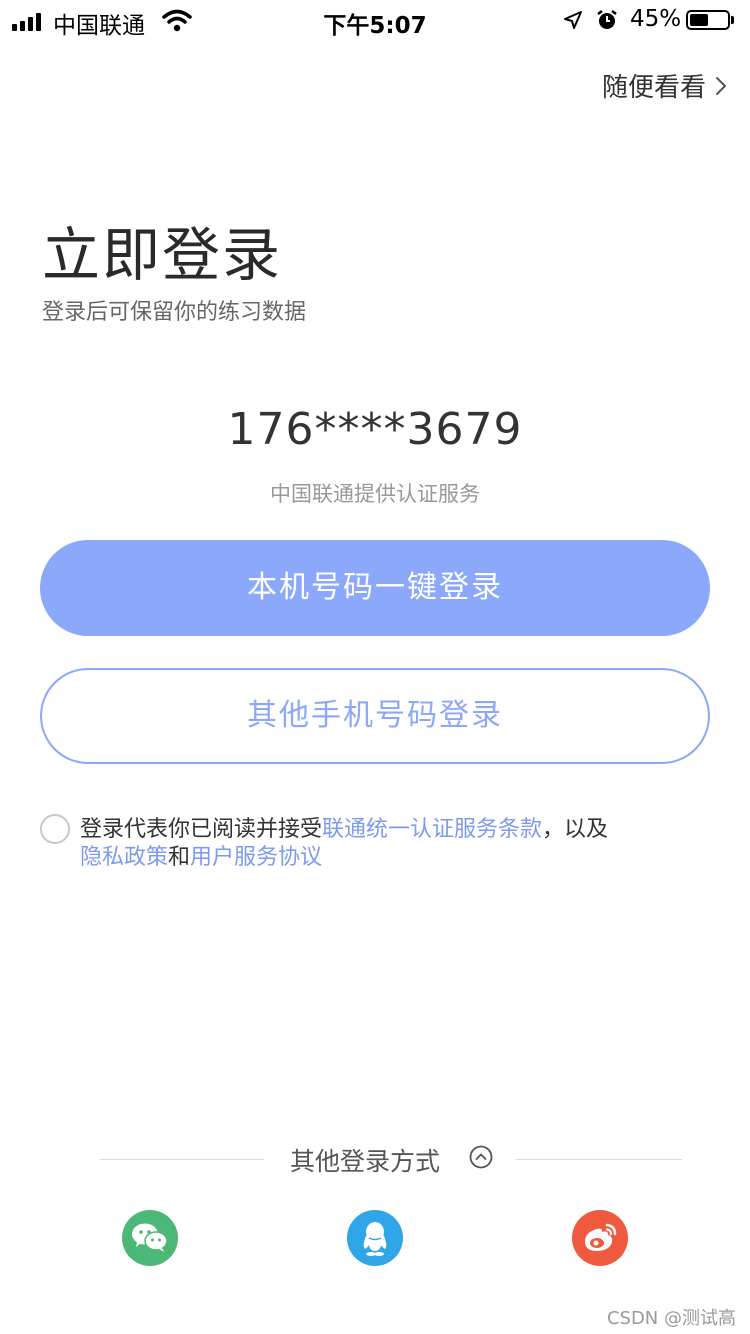 The image size is (750, 1334). I want to click on privacy-policy-link: 隐私政策, so click(124, 857).